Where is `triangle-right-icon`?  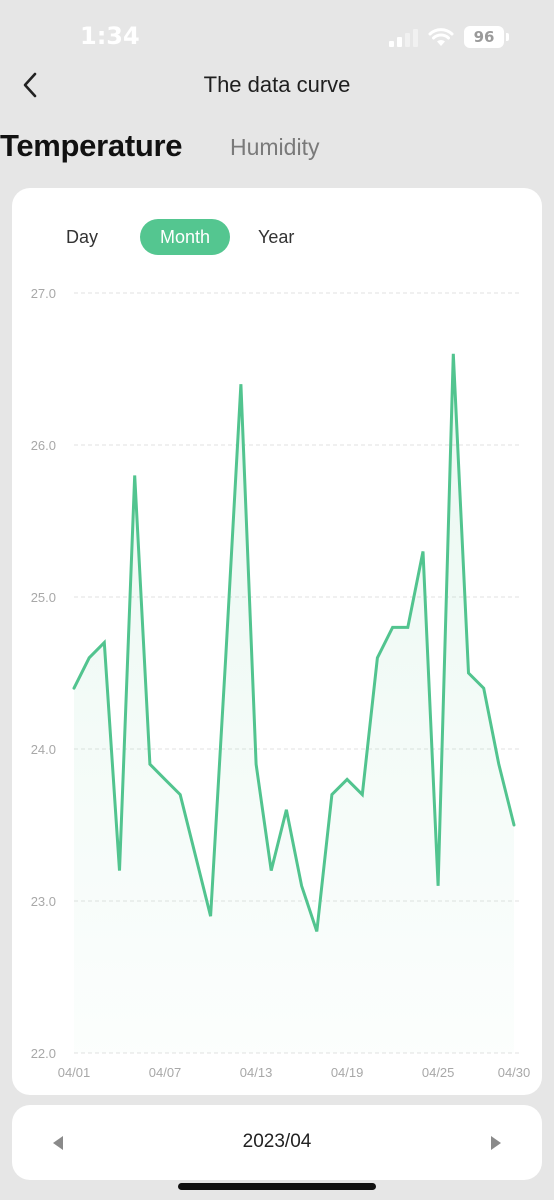
triangle-right-icon is located at coordinates (496, 1143).